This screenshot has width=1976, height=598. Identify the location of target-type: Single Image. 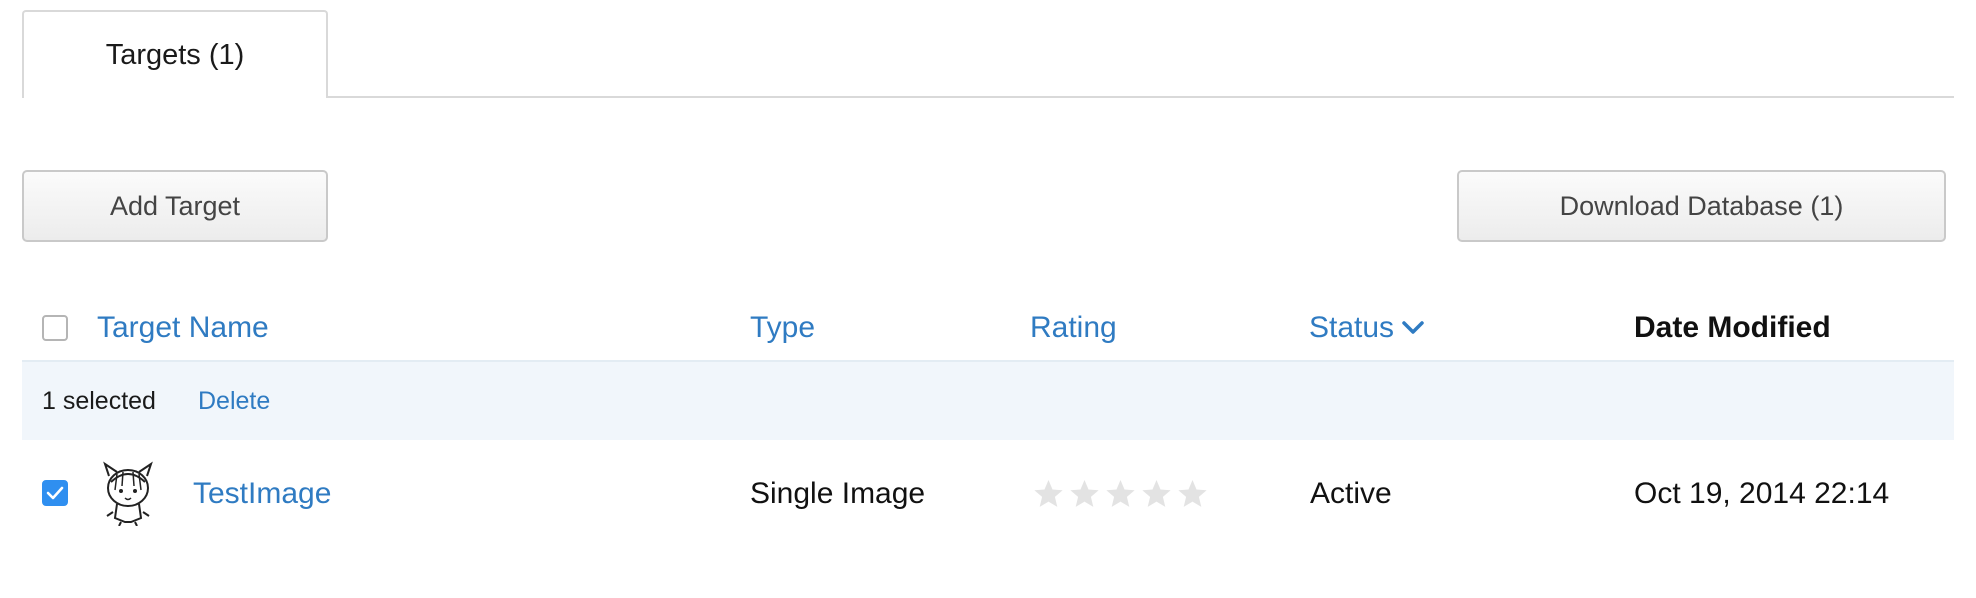
(837, 494).